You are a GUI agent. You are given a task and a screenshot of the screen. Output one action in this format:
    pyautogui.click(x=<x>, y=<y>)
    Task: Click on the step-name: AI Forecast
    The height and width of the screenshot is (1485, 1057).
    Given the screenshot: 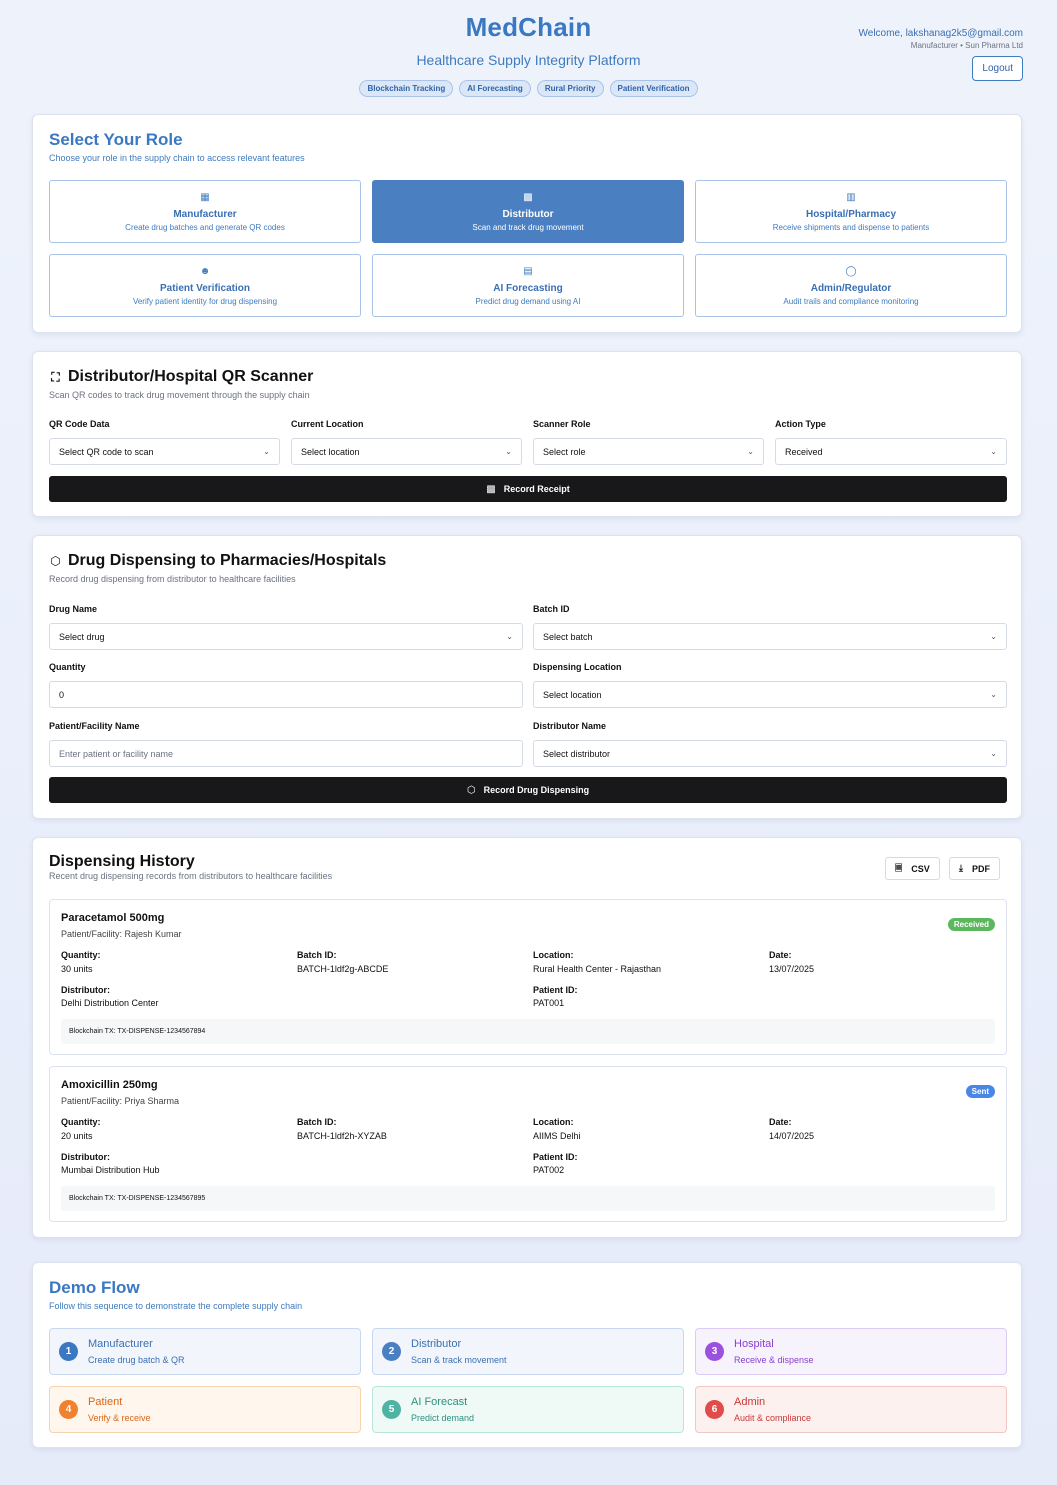 What is the action you would take?
    pyautogui.click(x=439, y=1402)
    